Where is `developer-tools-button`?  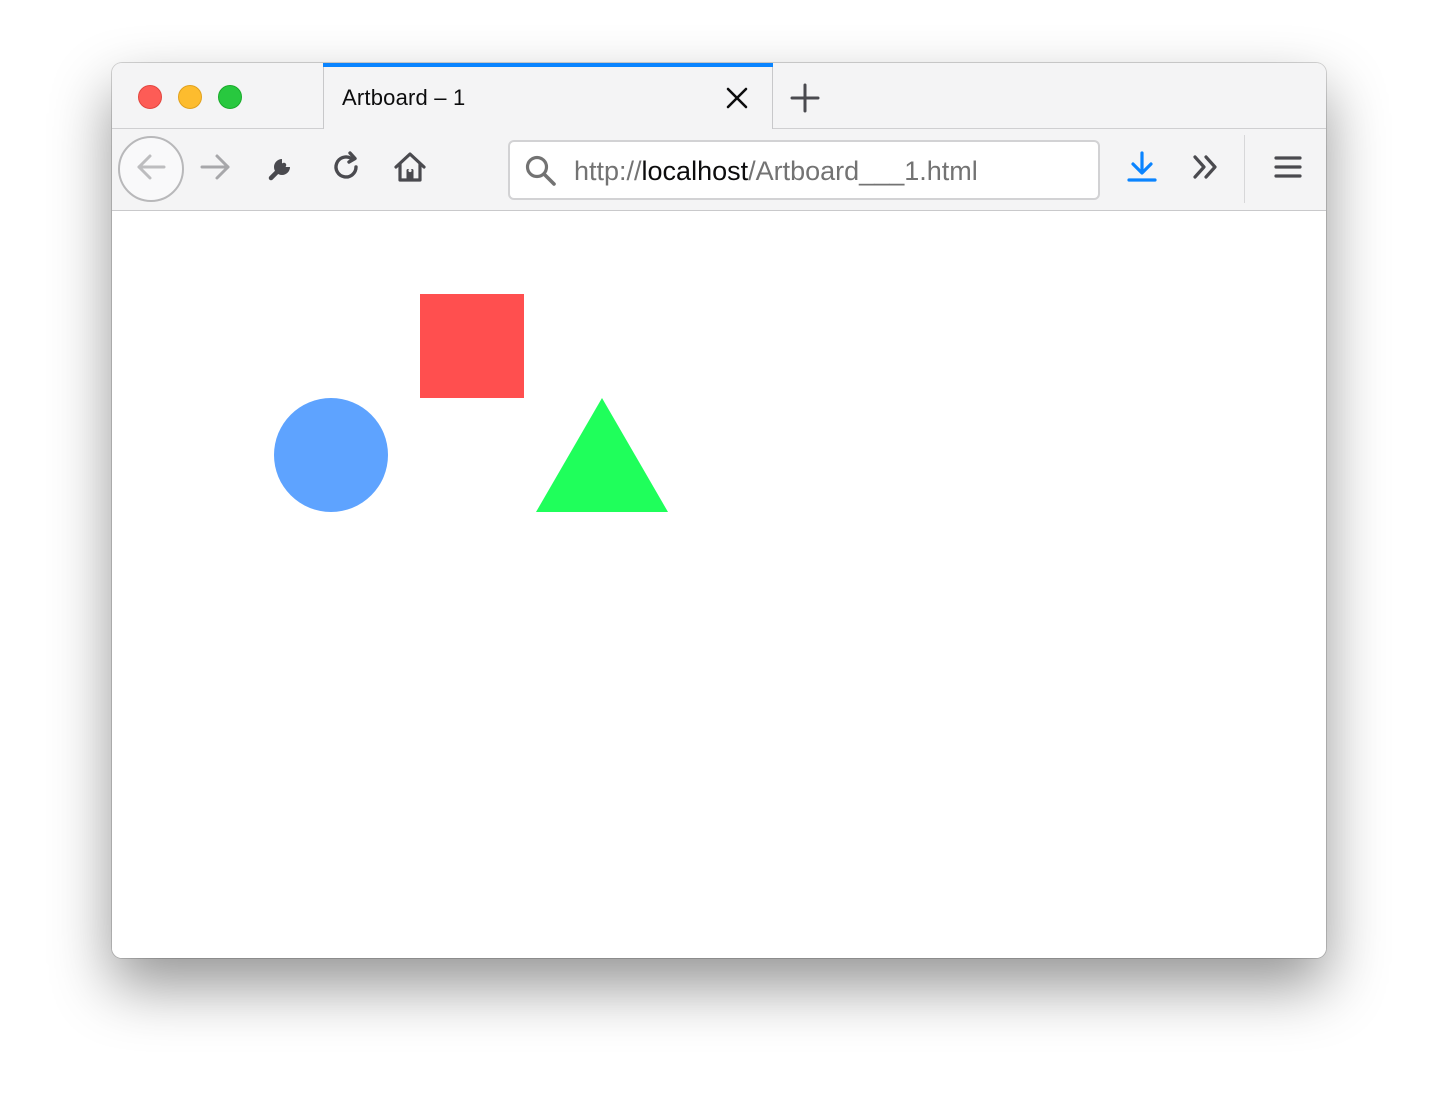 developer-tools-button is located at coordinates (282, 169).